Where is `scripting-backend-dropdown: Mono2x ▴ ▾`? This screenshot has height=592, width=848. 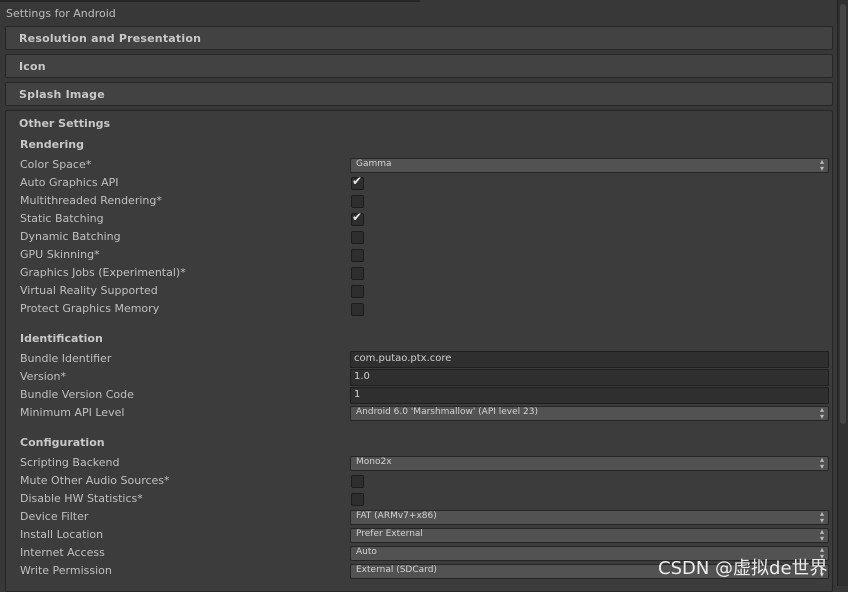 scripting-backend-dropdown: Mono2x ▴ ▾ is located at coordinates (589, 463).